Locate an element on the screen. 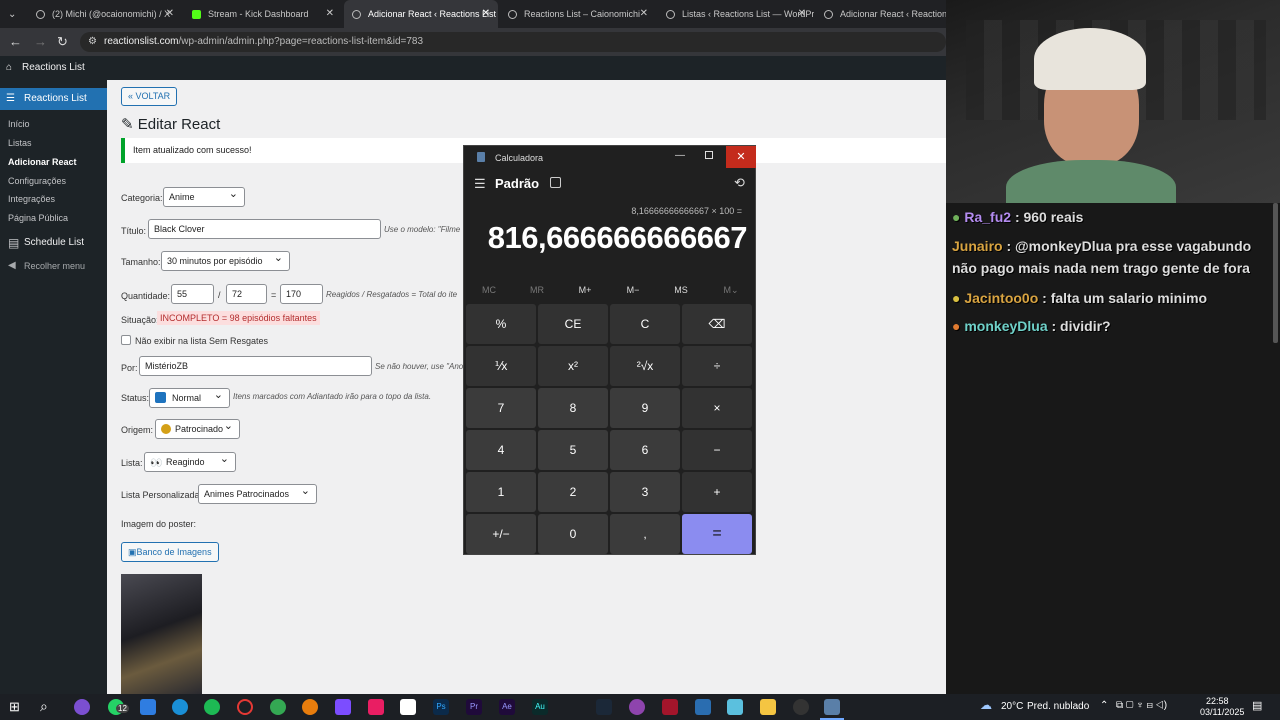 The width and height of the screenshot is (1280, 720). chat-scrollbar is located at coordinates (1275, 273).